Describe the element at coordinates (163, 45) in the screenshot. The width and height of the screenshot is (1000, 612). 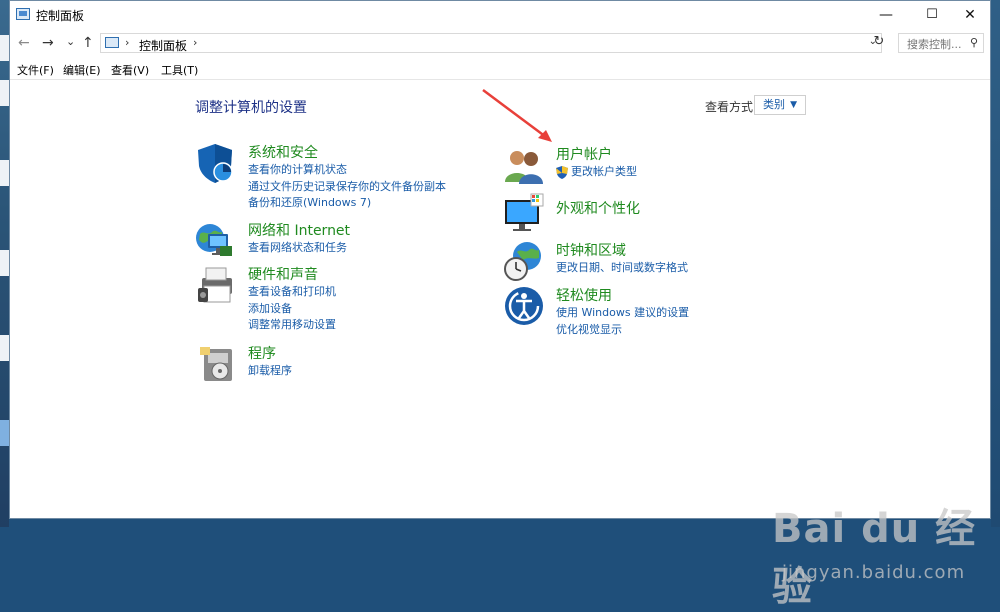
I see `breadcrumb-control-panel: 控制面板` at that location.